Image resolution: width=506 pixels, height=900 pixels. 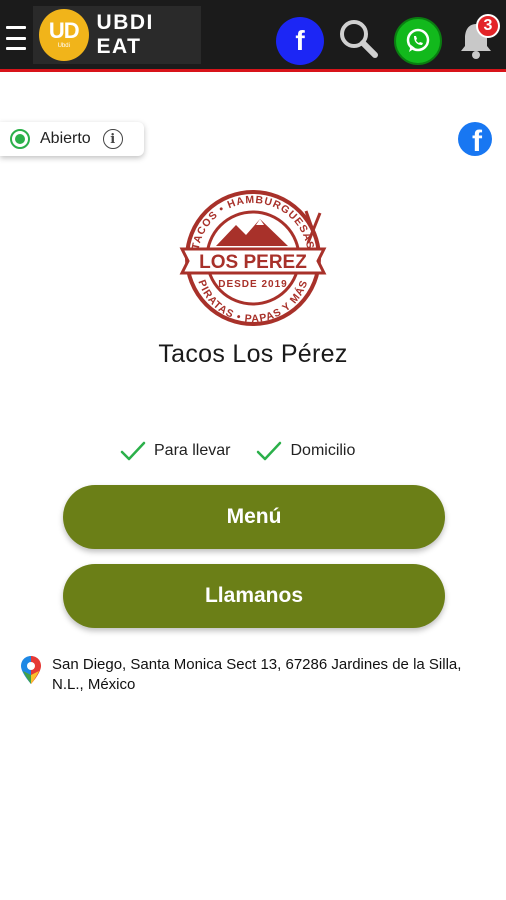 What do you see at coordinates (323, 450) in the screenshot?
I see `option-label: Domicilio` at bounding box center [323, 450].